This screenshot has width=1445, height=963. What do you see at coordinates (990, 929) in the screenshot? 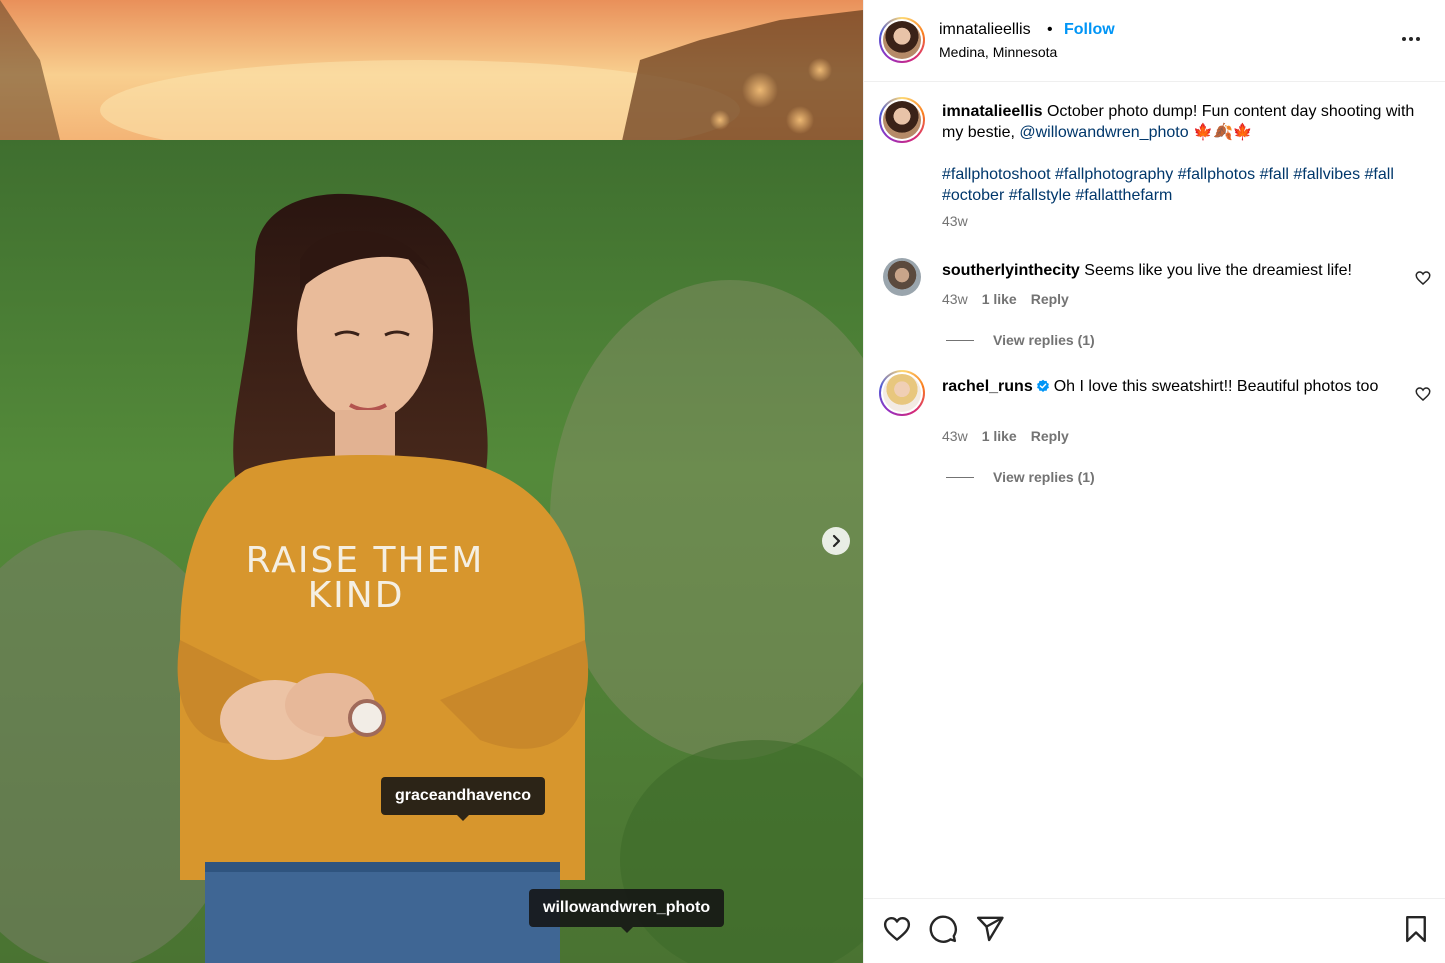
I see `share-icon` at bounding box center [990, 929].